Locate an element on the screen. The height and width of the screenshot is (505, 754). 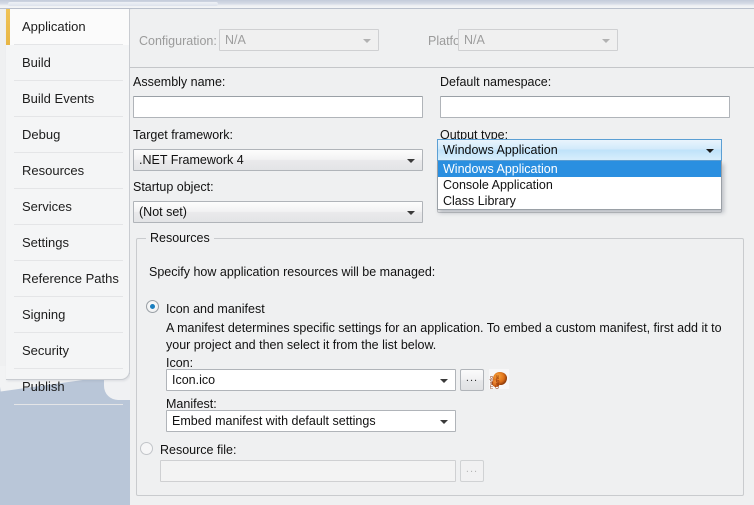
startup-object-dropdown: (Not set) is located at coordinates (278, 212).